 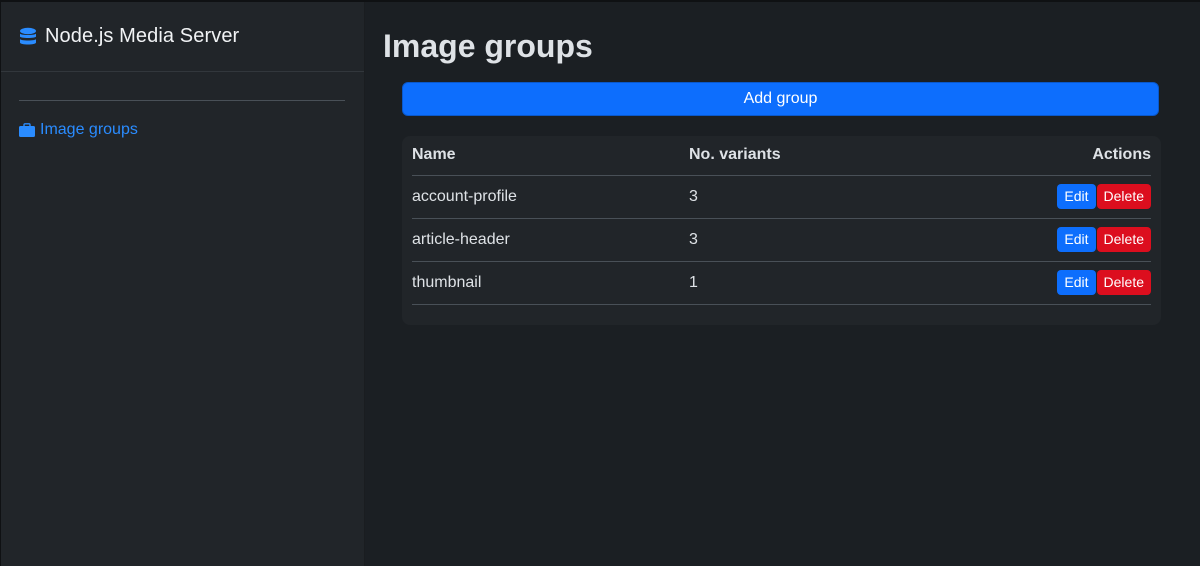 I want to click on sidebar-nav: Image groups, so click(x=182, y=120).